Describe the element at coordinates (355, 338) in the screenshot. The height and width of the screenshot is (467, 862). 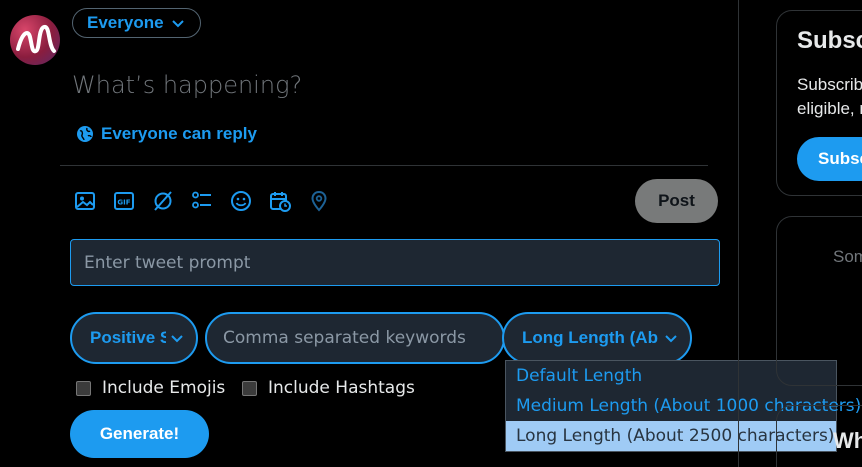
I see `keywords-input` at that location.